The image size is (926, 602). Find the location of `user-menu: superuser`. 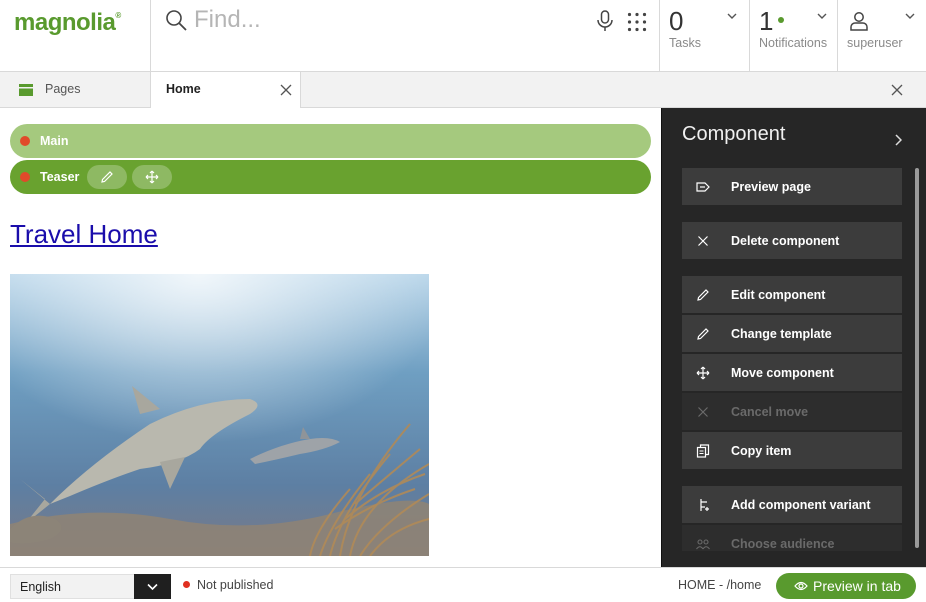

user-menu: superuser is located at coordinates (881, 36).